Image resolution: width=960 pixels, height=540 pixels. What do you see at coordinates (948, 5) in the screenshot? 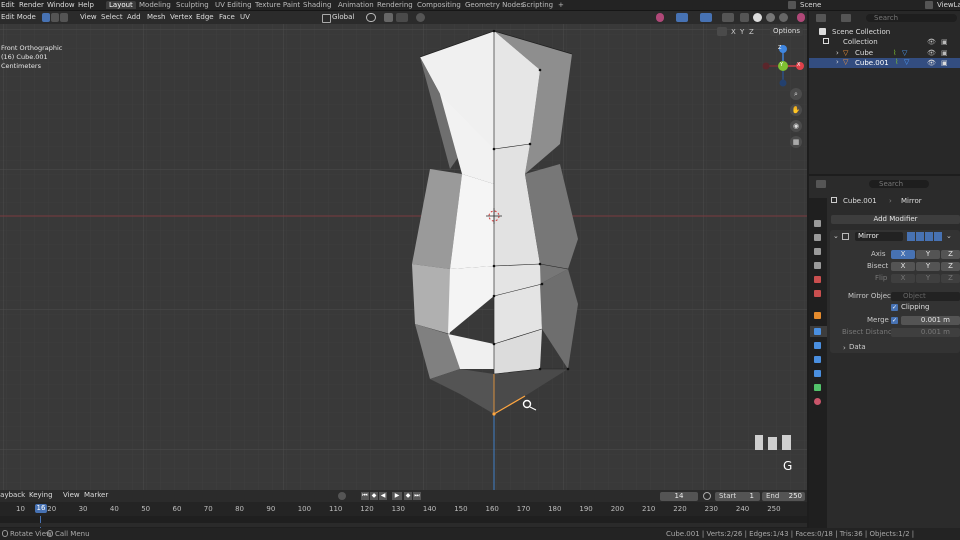
I see `view-layer-selector: ViewLayer` at bounding box center [948, 5].